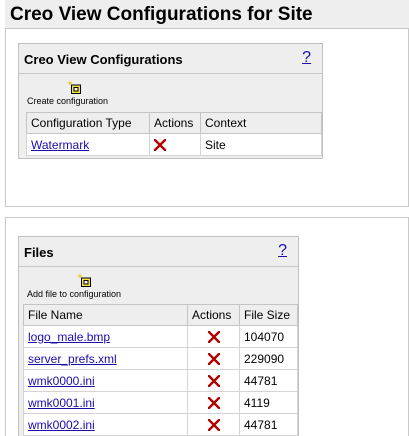 Image resolution: width=409 pixels, height=436 pixels. What do you see at coordinates (261, 123) in the screenshot?
I see `column-header-context: Context` at bounding box center [261, 123].